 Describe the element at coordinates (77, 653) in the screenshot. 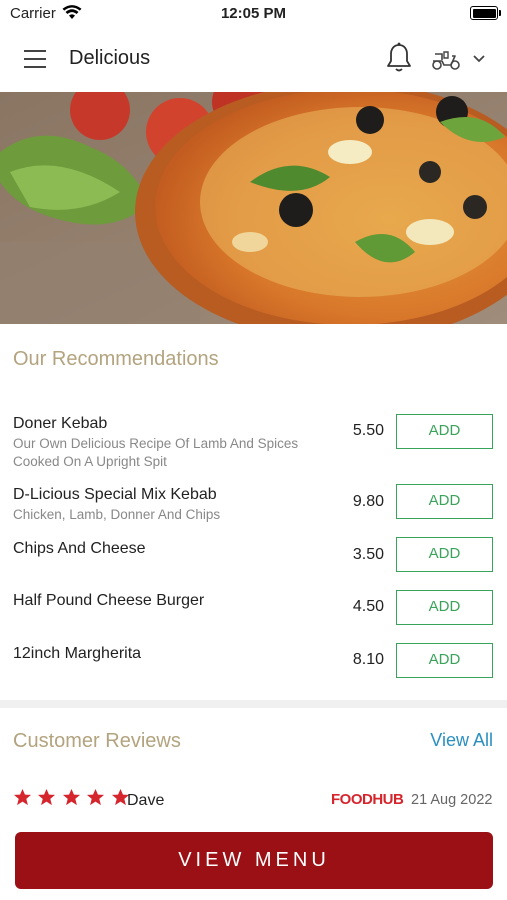

I see `item-name: 12inch Margherita` at that location.